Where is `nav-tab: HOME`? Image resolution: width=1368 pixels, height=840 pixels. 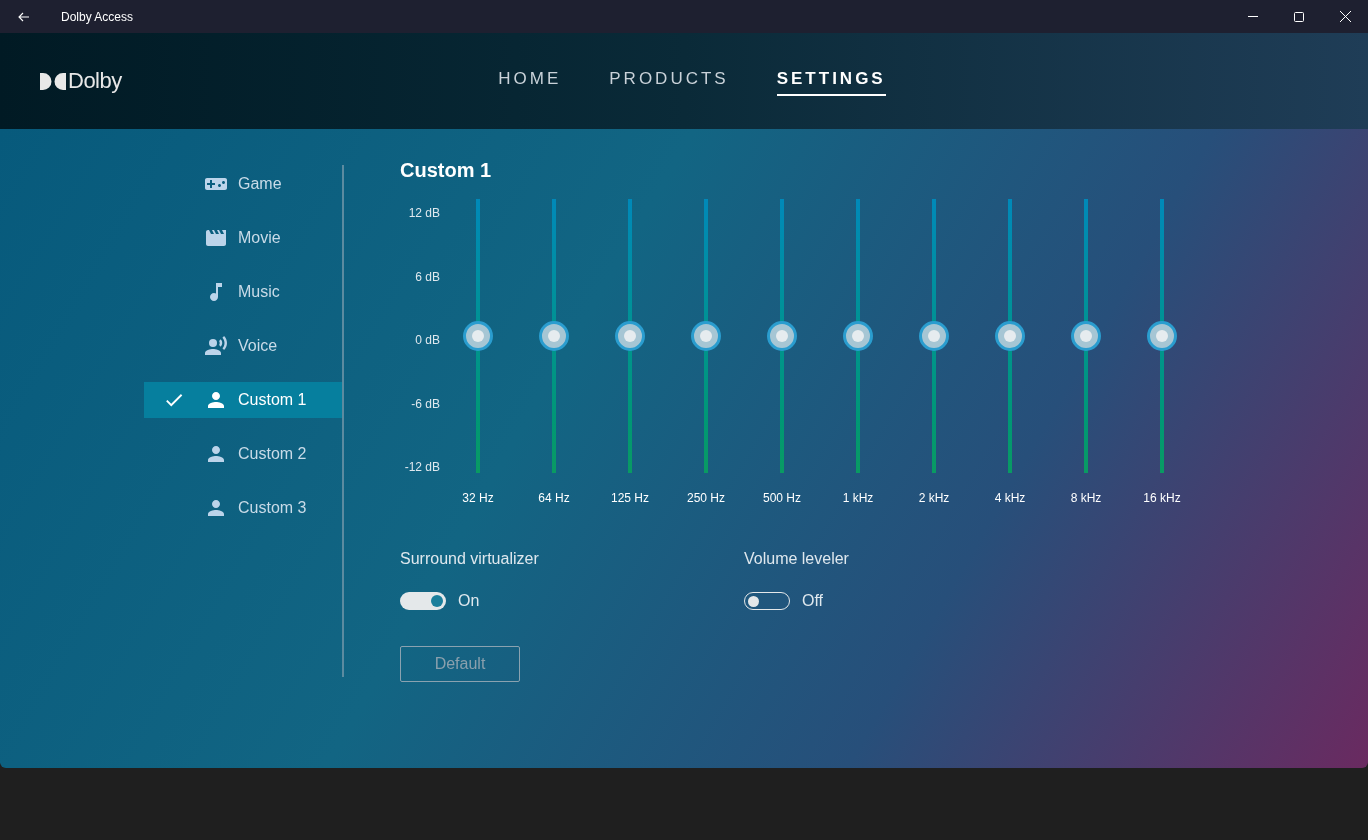
nav-tab: HOME is located at coordinates (530, 81).